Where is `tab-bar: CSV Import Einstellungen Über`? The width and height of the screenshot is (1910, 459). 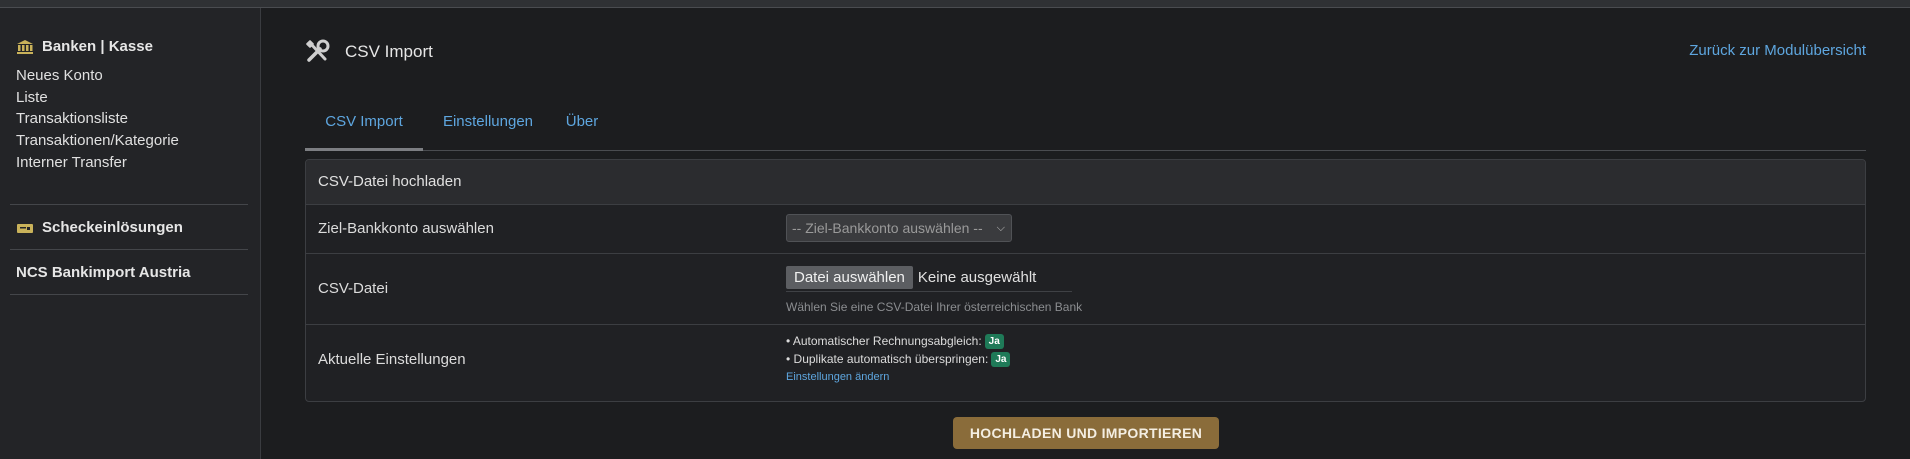 tab-bar: CSV Import Einstellungen Über is located at coordinates (1085, 123).